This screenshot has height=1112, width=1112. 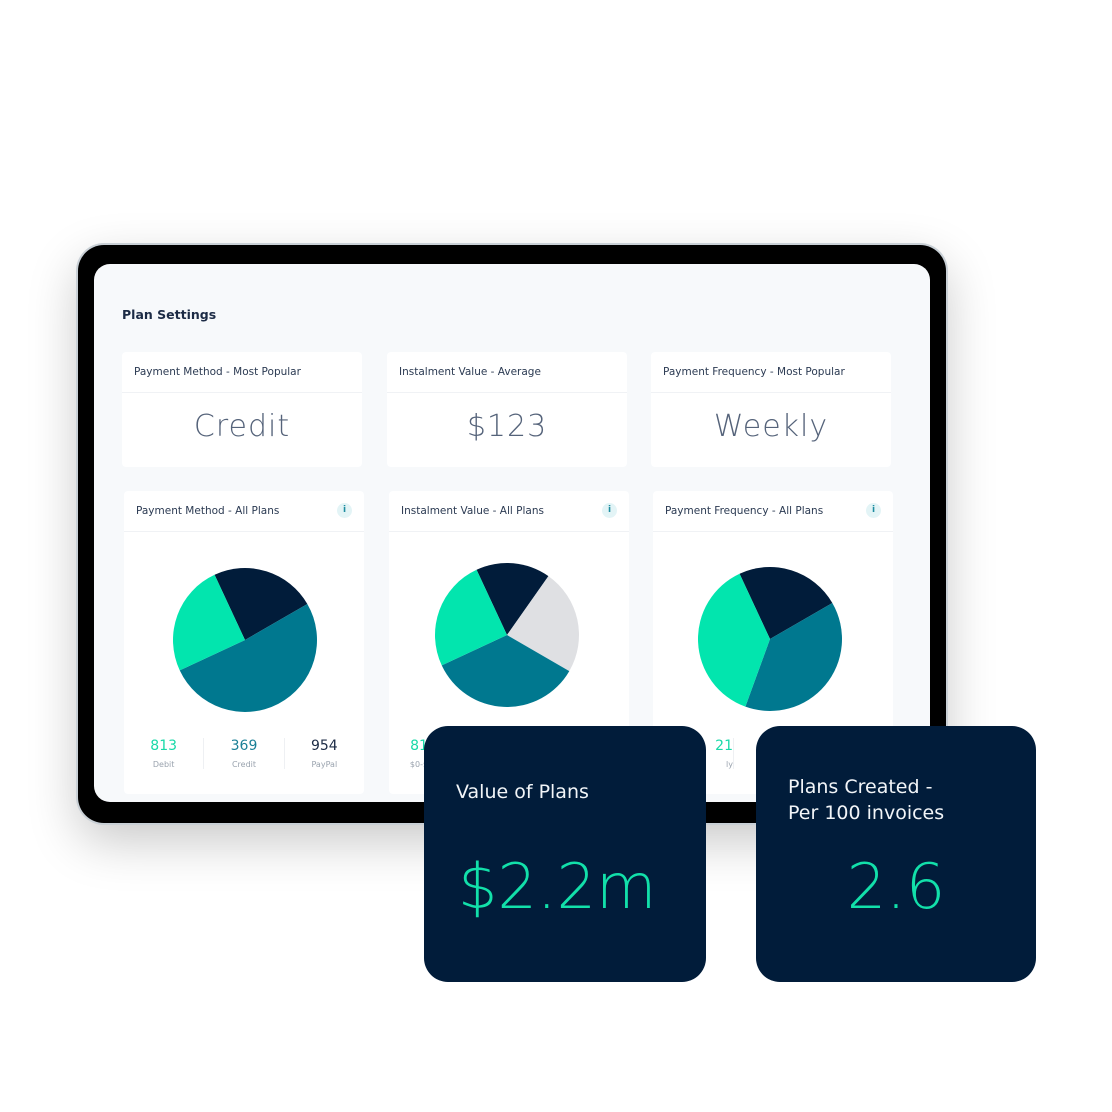 What do you see at coordinates (164, 746) in the screenshot?
I see `stat-value: 813` at bounding box center [164, 746].